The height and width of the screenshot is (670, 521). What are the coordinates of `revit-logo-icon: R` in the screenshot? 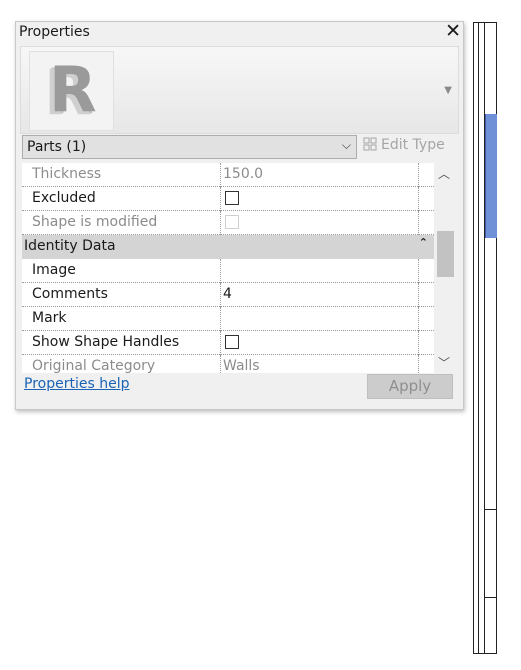 It's located at (73, 89).